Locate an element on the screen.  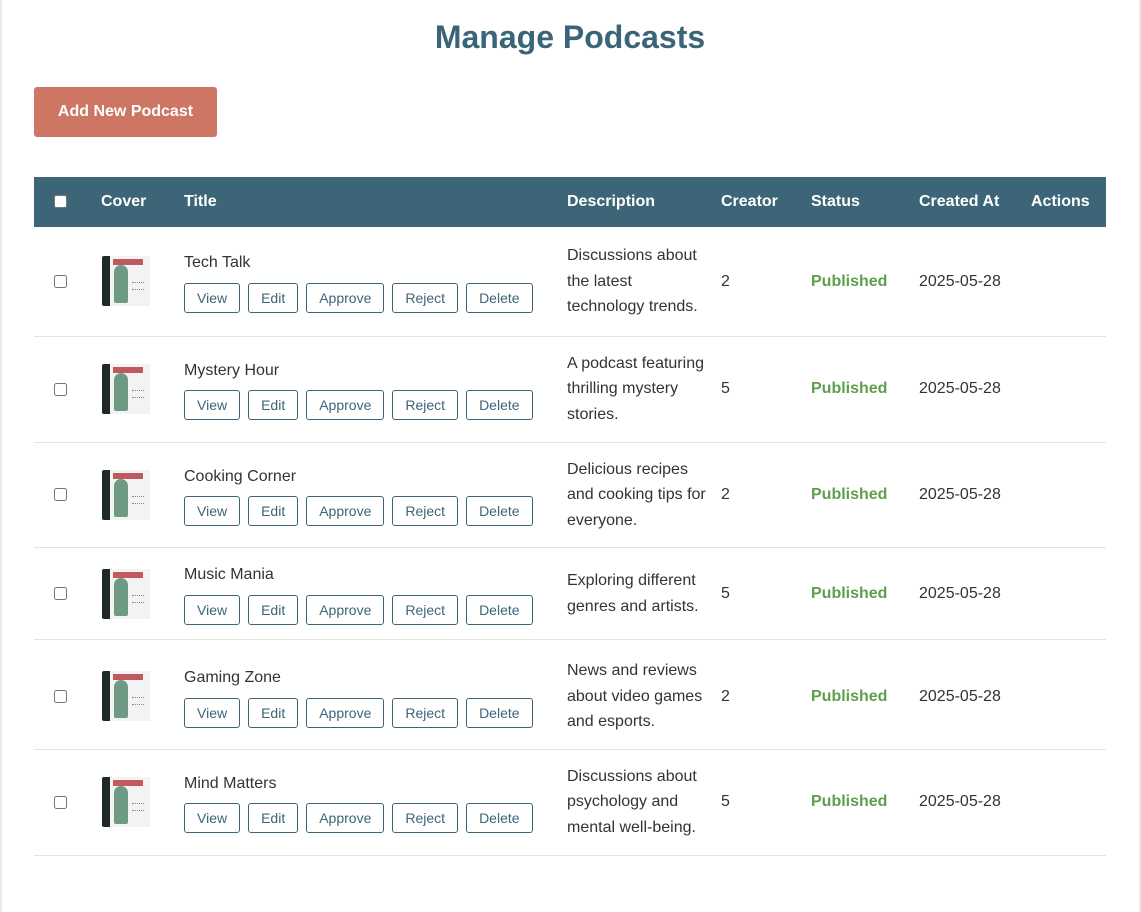
header-actions: Actions is located at coordinates (1060, 201).